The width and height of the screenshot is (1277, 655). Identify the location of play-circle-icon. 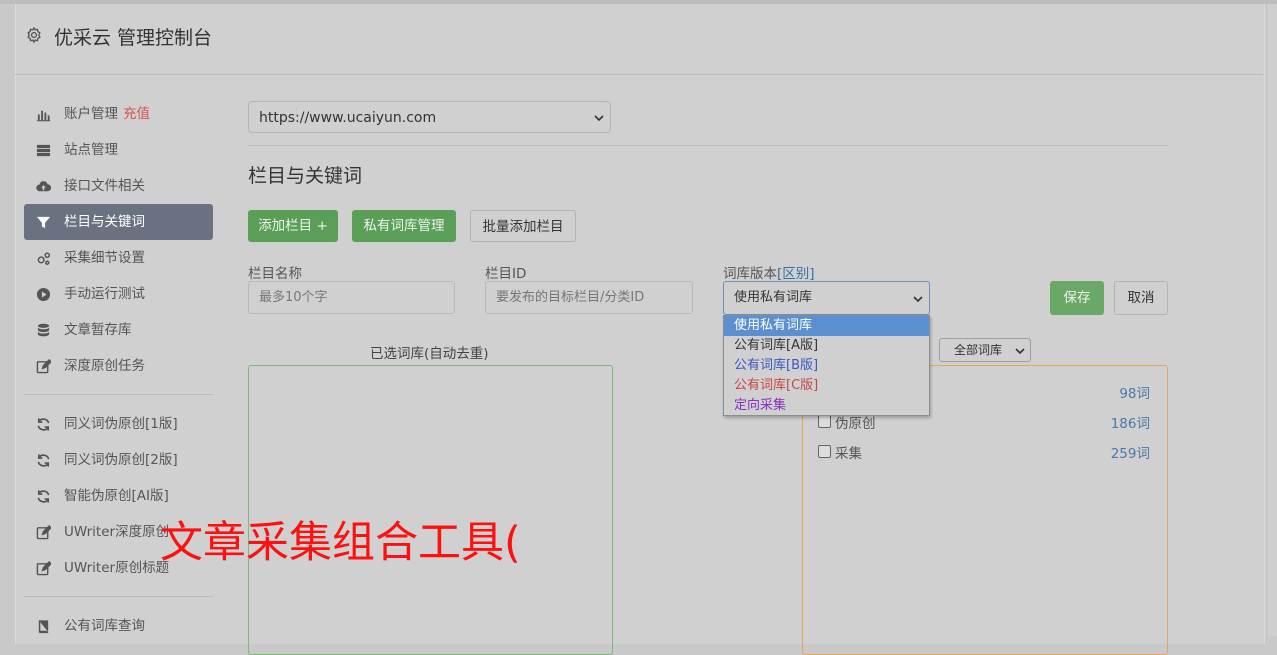
(43, 294).